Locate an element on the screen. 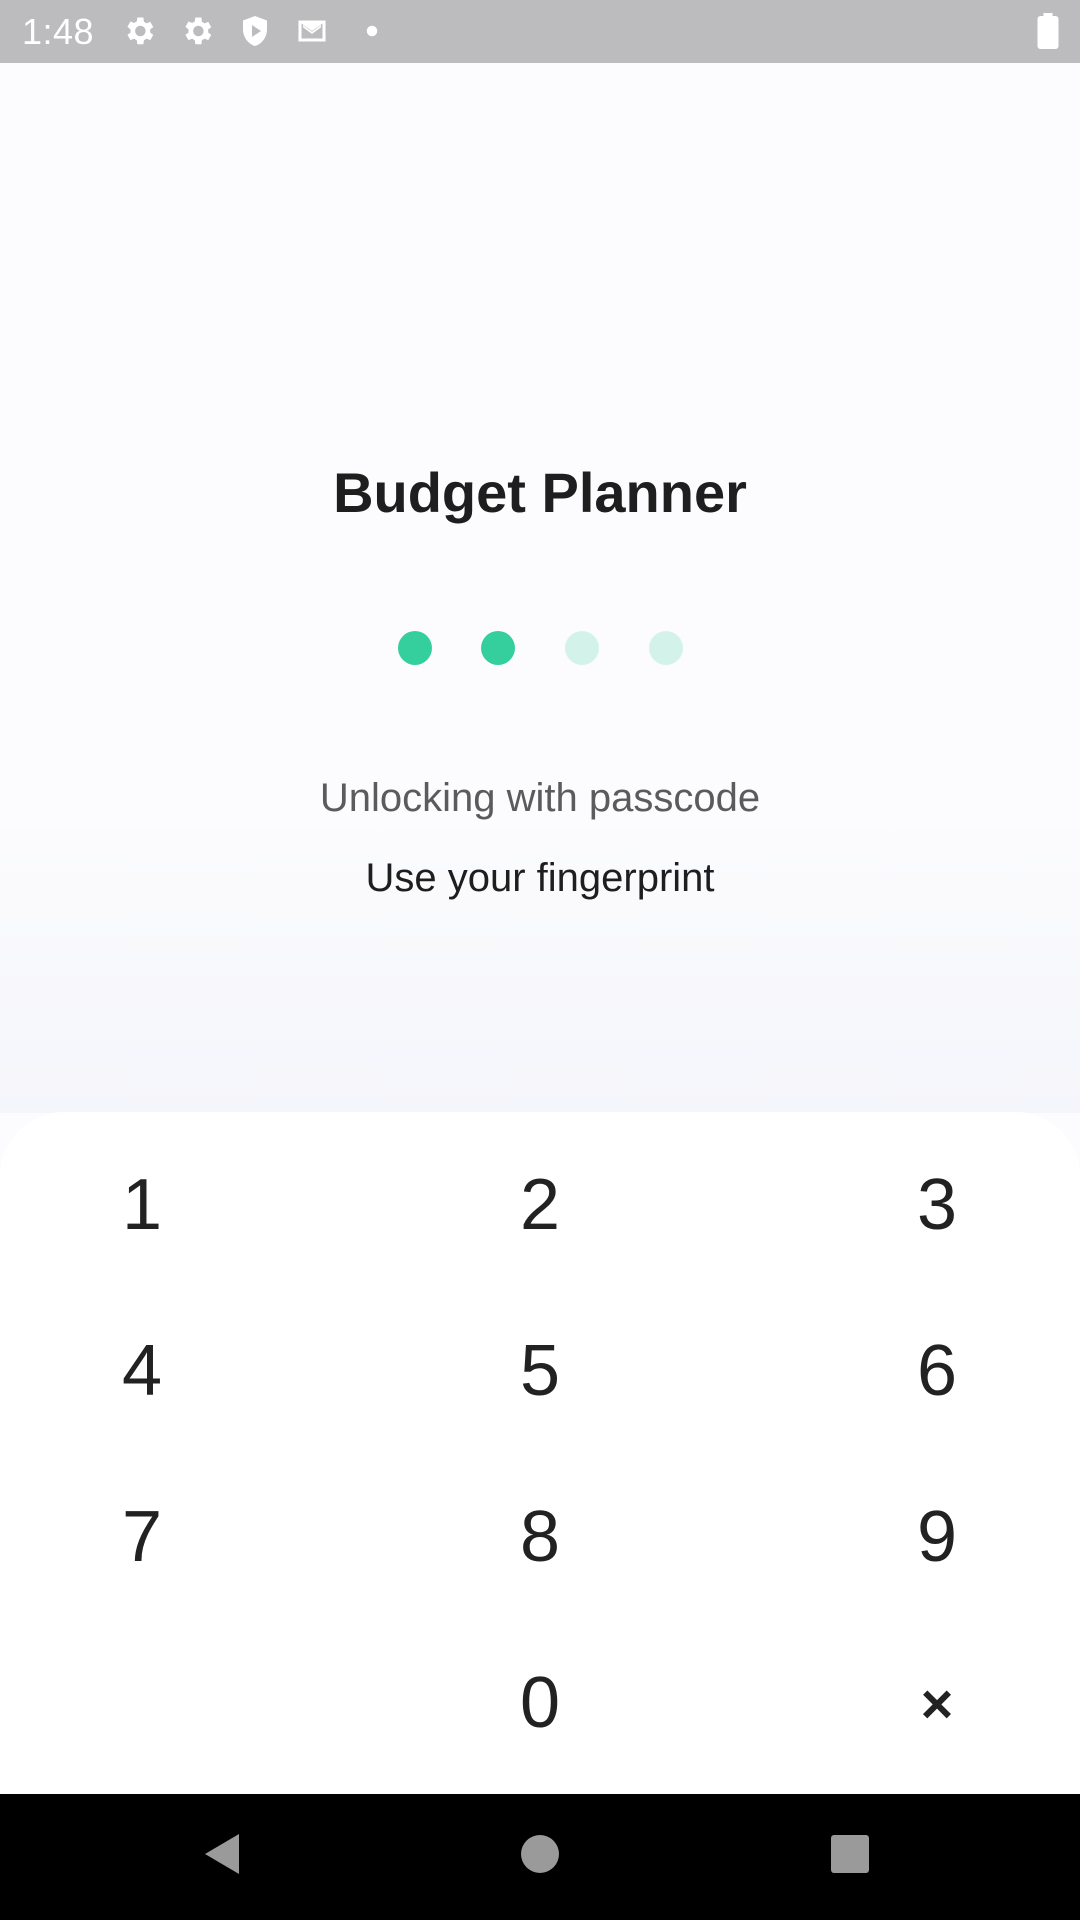 The width and height of the screenshot is (1080, 1920). passcode-indicator is located at coordinates (540, 649).